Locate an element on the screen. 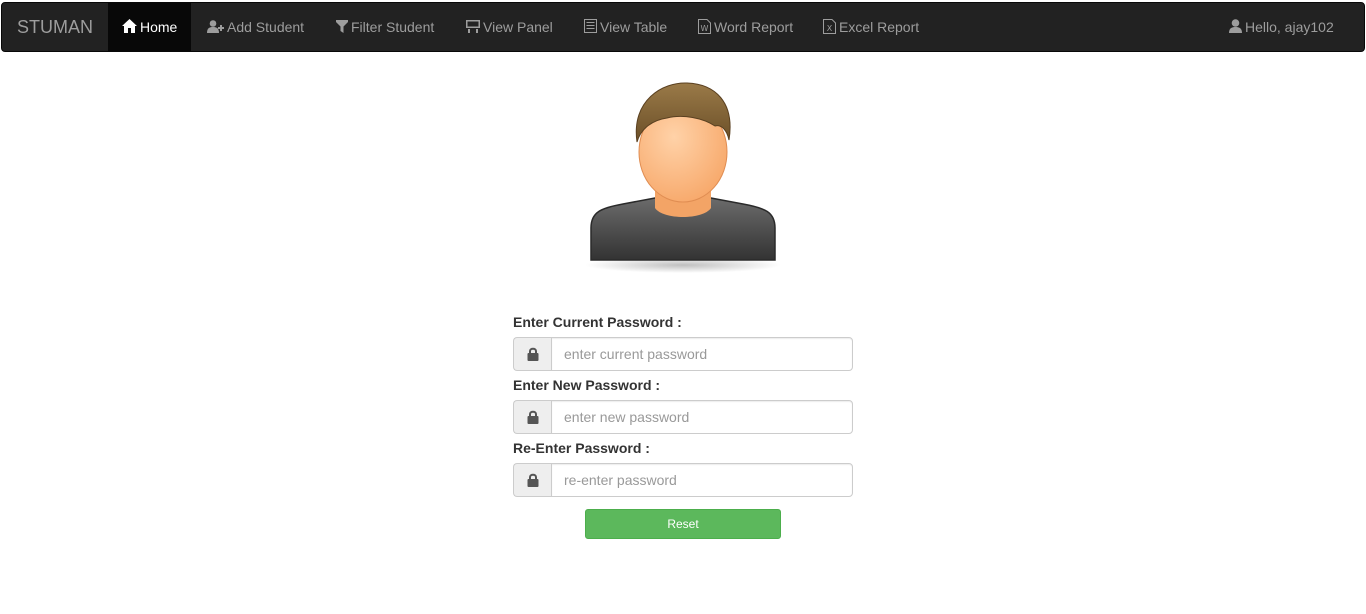 The width and height of the screenshot is (1366, 614). brand-link: STUMAN is located at coordinates (55, 27).